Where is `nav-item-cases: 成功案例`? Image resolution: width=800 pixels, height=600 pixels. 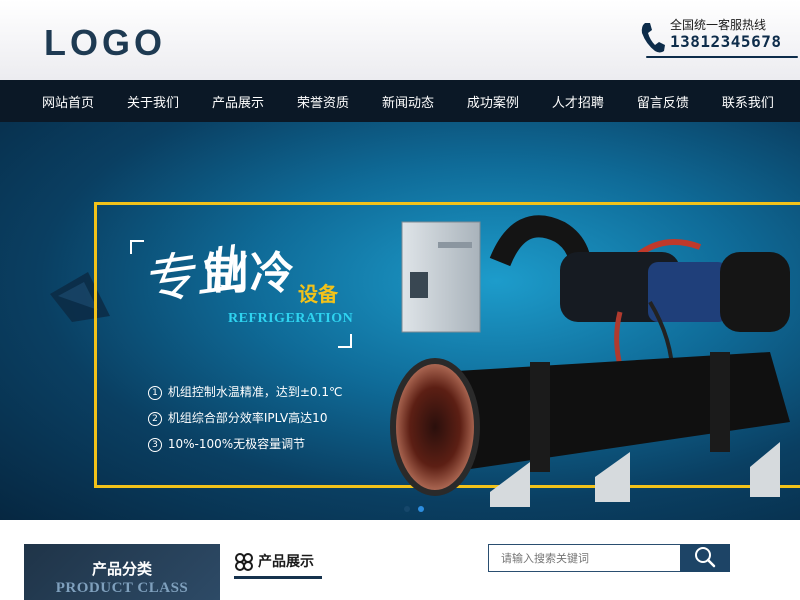
nav-item-cases: 成功案例 is located at coordinates (493, 101).